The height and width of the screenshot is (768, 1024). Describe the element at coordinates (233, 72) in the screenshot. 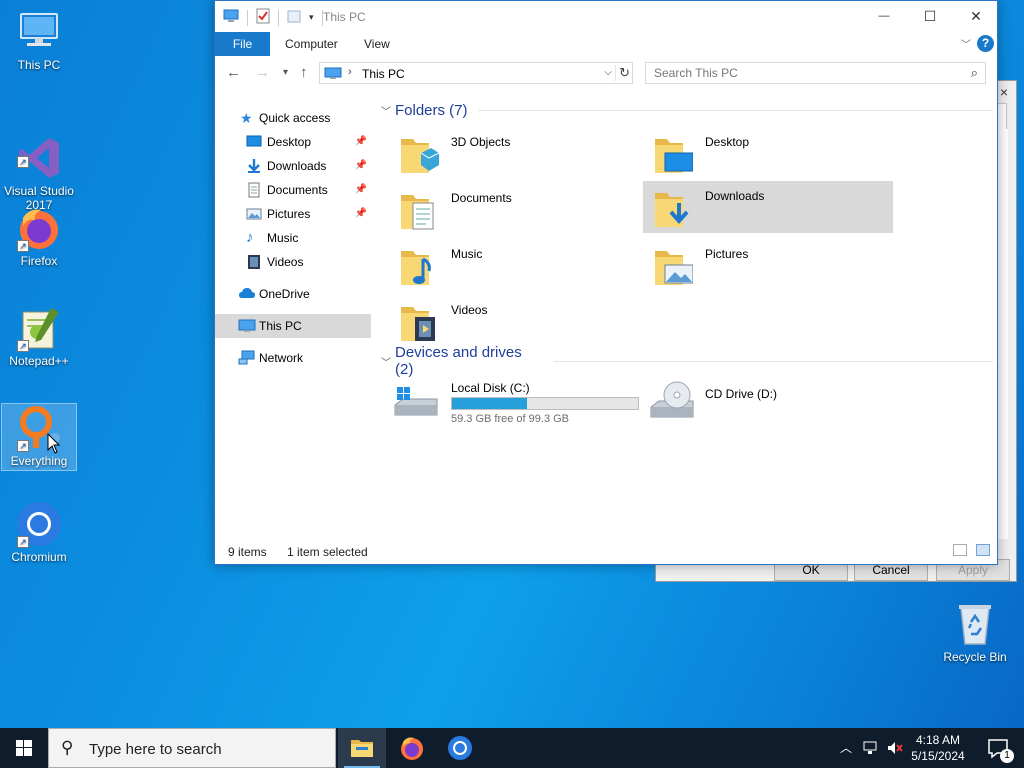

I see `back-arrow-icon: ←` at that location.